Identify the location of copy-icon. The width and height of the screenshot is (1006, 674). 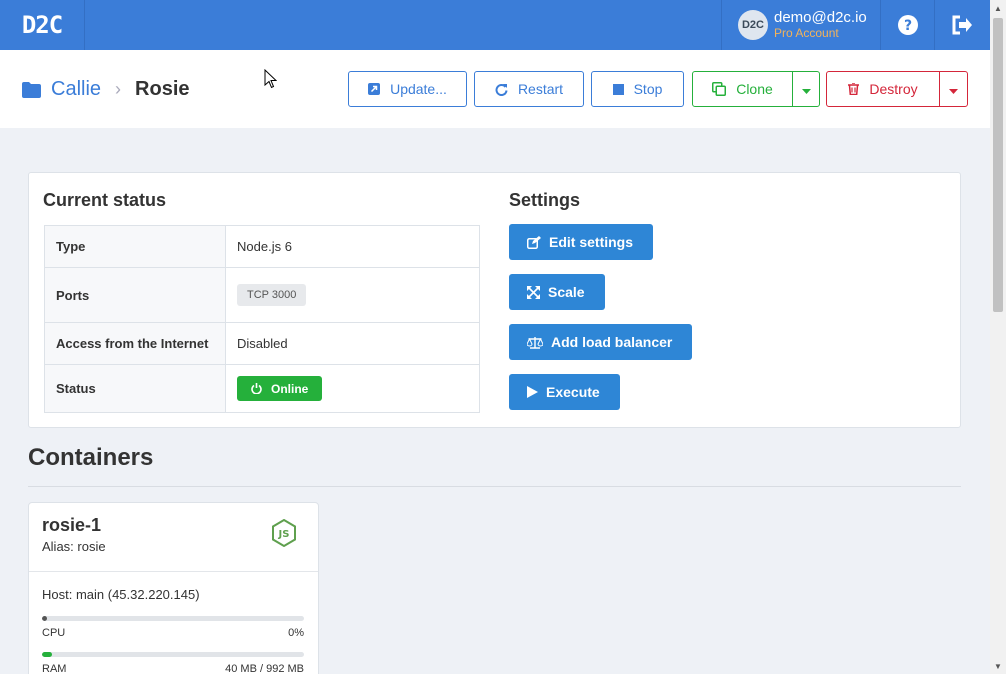
(719, 89).